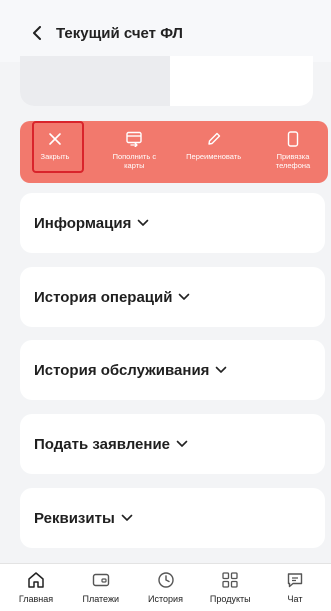  Describe the element at coordinates (134, 161) in the screenshot. I see `action-label: Пополнить с карты` at that location.